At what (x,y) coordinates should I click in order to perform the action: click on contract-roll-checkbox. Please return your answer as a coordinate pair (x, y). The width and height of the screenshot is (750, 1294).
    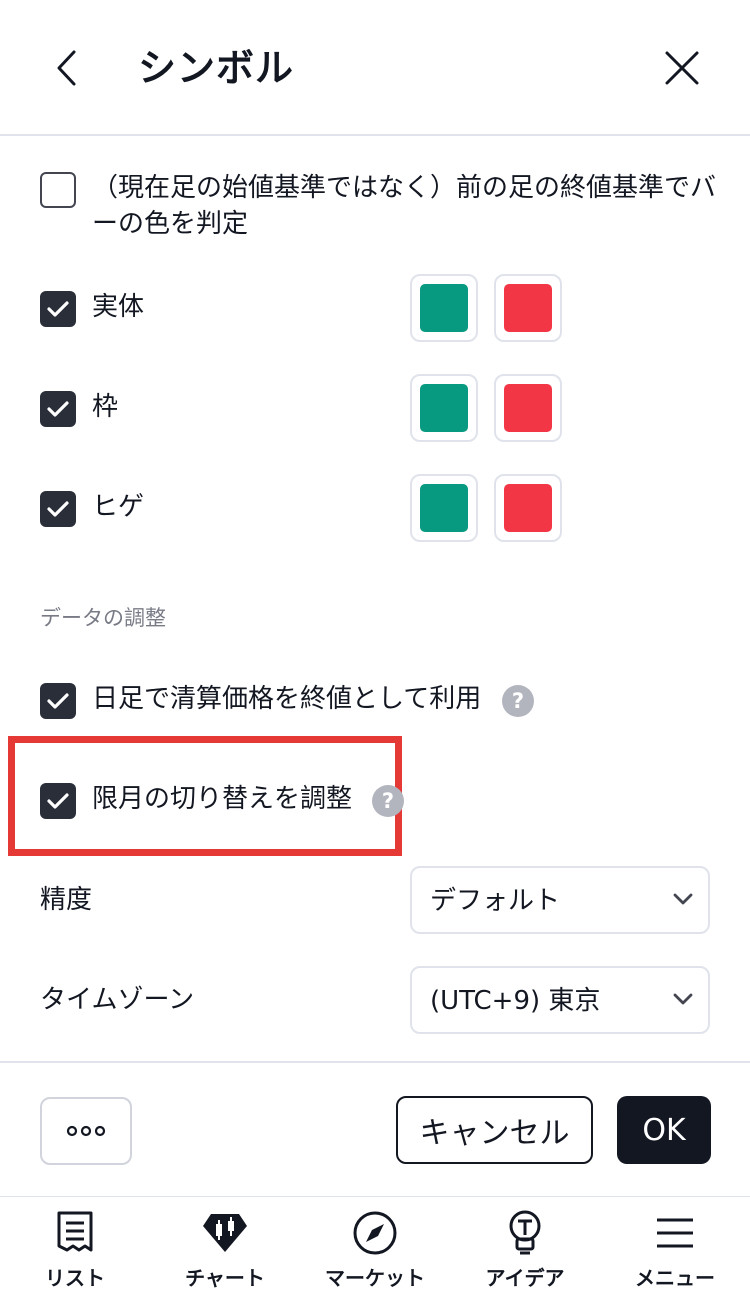
    Looking at the image, I should click on (58, 801).